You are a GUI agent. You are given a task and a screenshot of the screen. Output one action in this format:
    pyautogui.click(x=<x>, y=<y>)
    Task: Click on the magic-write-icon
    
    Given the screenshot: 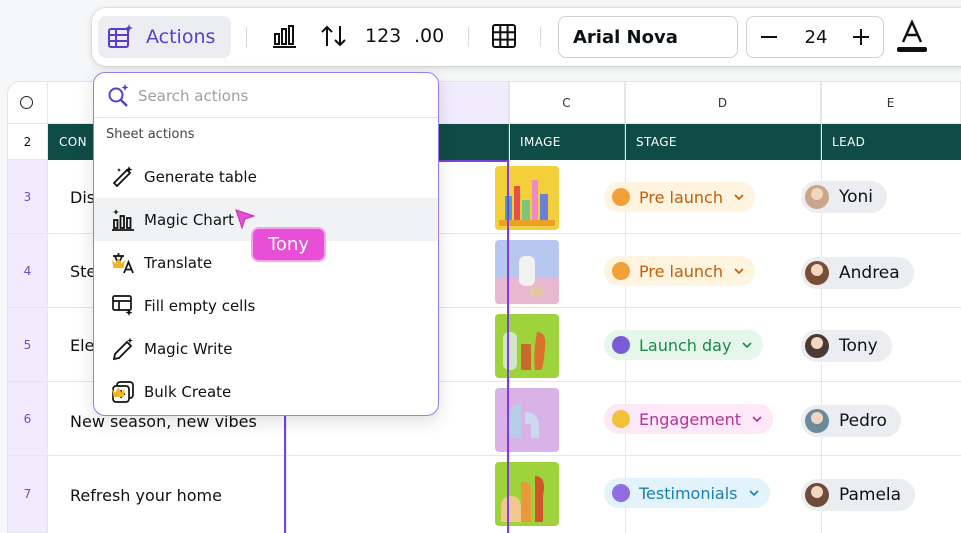 What is the action you would take?
    pyautogui.click(x=123, y=349)
    